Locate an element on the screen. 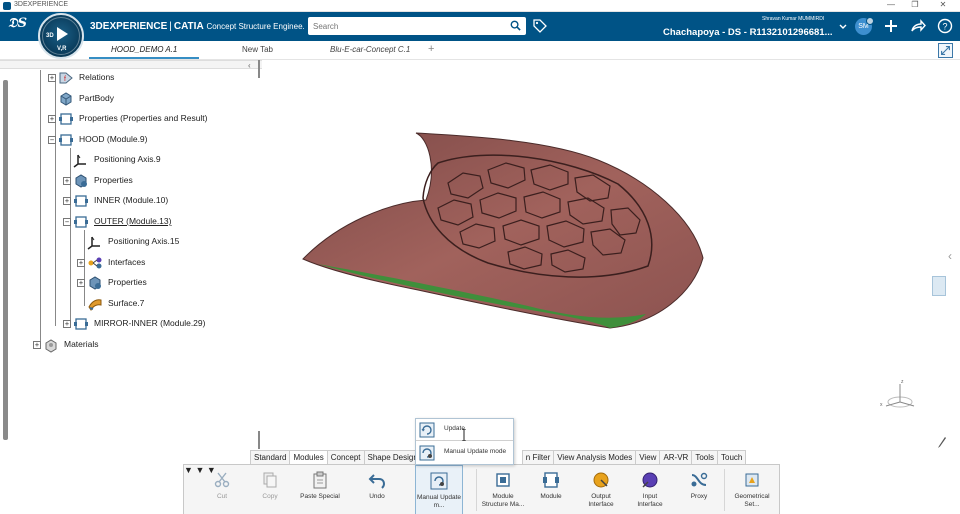  geometrical-set-icon is located at coordinates (752, 480).